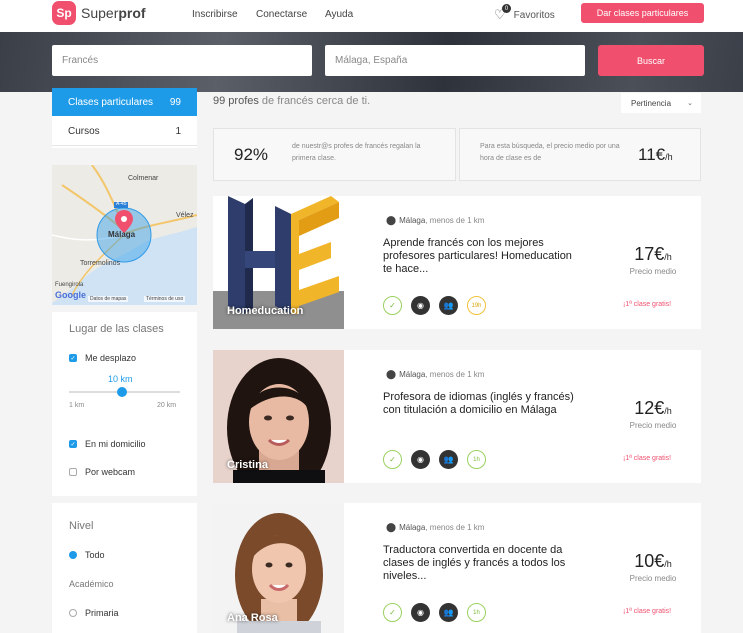  I want to click on nav-link-signup: Inscribirse, so click(215, 14).